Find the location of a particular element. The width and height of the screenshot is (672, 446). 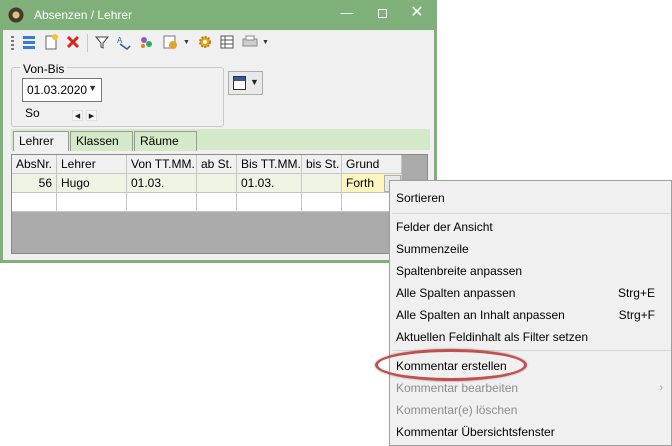

date-picker: 01.03.2020 ▼ is located at coordinates (62, 90).